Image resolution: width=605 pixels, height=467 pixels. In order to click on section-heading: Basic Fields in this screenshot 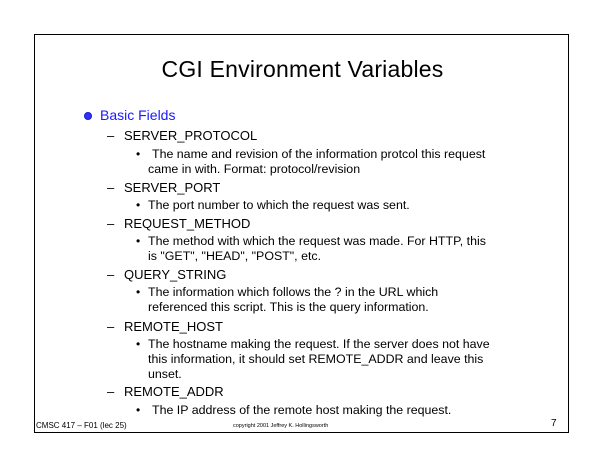, I will do `click(138, 115)`.